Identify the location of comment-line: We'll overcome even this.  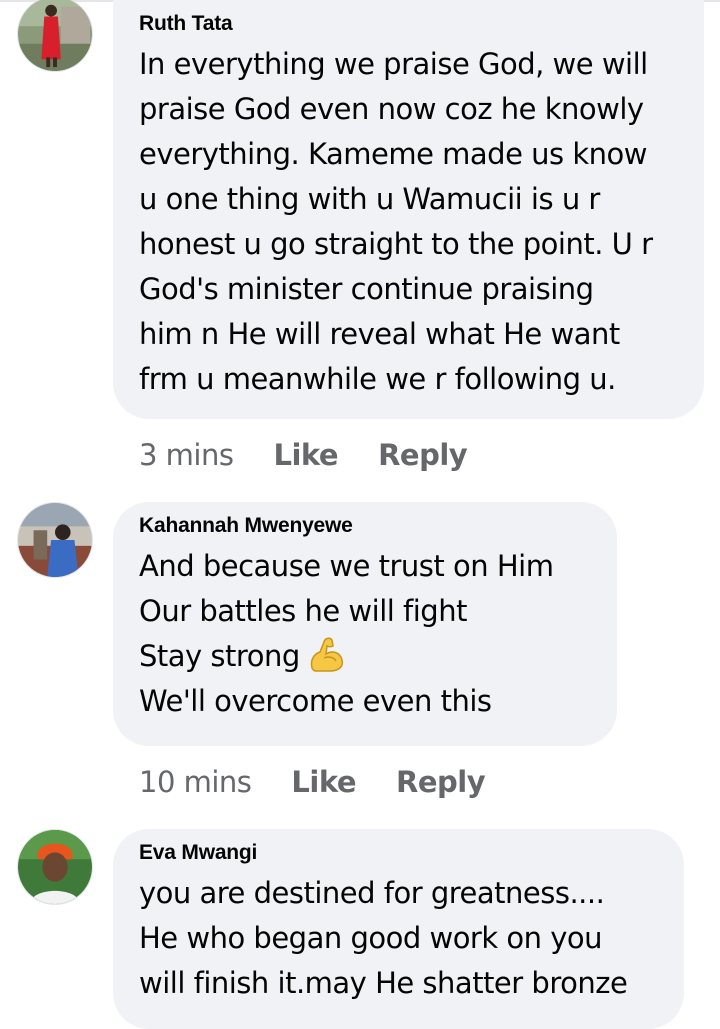
(315, 701).